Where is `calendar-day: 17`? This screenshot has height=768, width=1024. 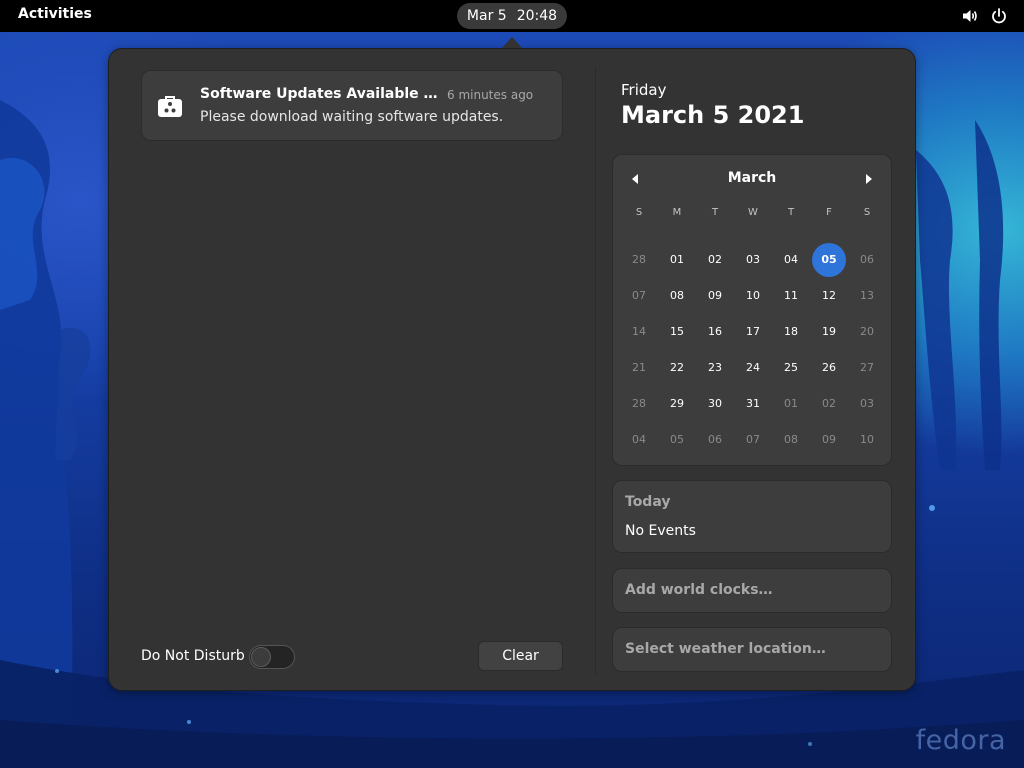
calendar-day: 17 is located at coordinates (753, 332).